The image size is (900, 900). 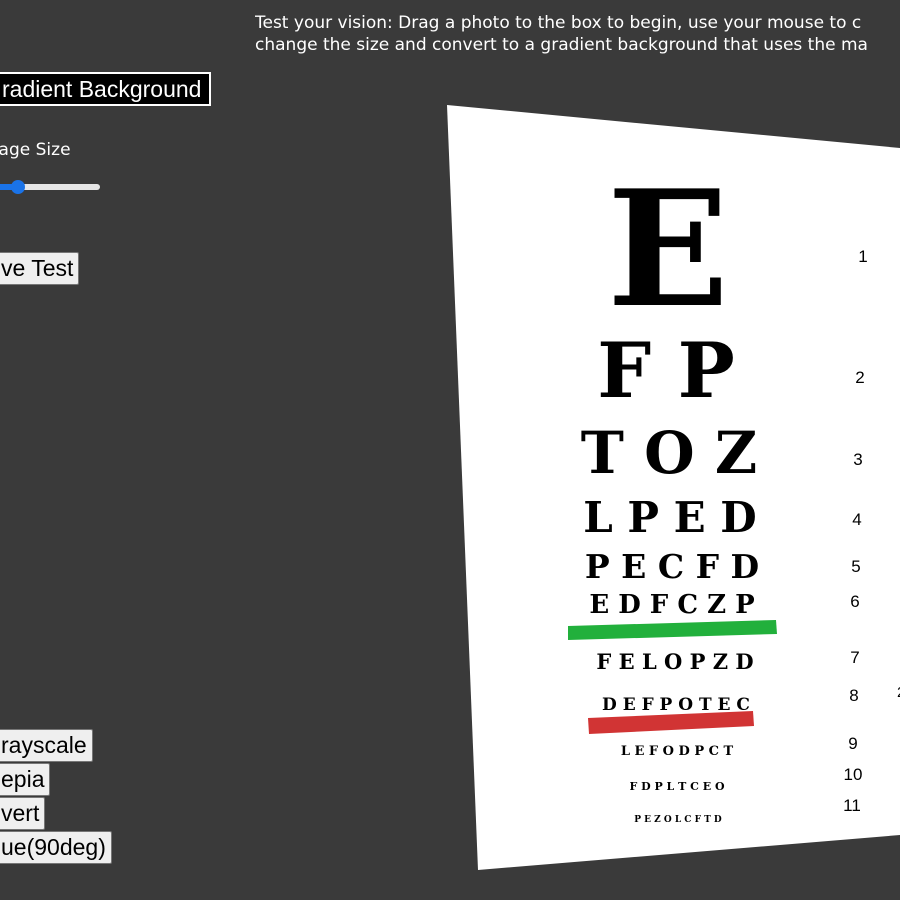 I want to click on line-number-7: 7, so click(x=854, y=657).